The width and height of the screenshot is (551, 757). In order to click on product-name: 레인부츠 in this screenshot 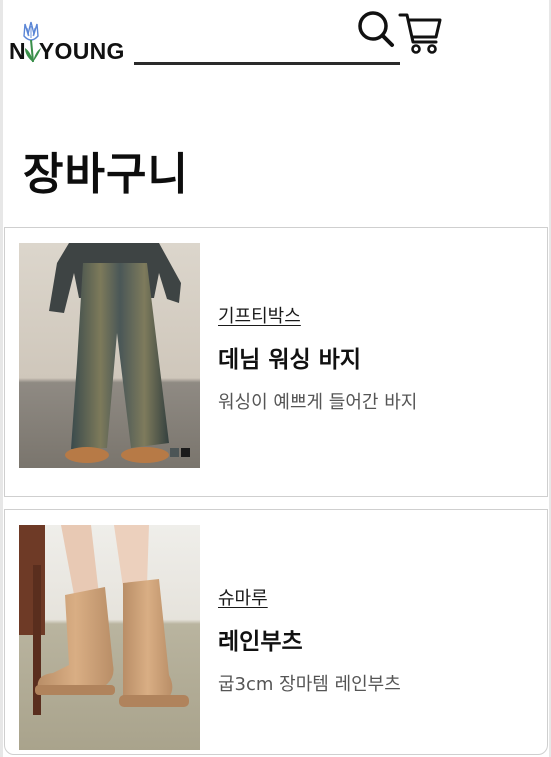, I will do `click(378, 639)`.